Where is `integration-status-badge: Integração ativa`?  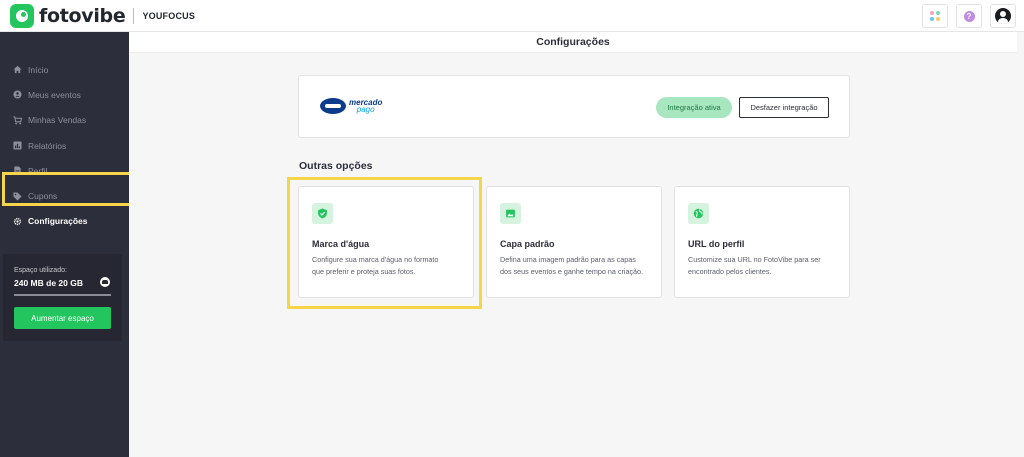 integration-status-badge: Integração ativa is located at coordinates (694, 107).